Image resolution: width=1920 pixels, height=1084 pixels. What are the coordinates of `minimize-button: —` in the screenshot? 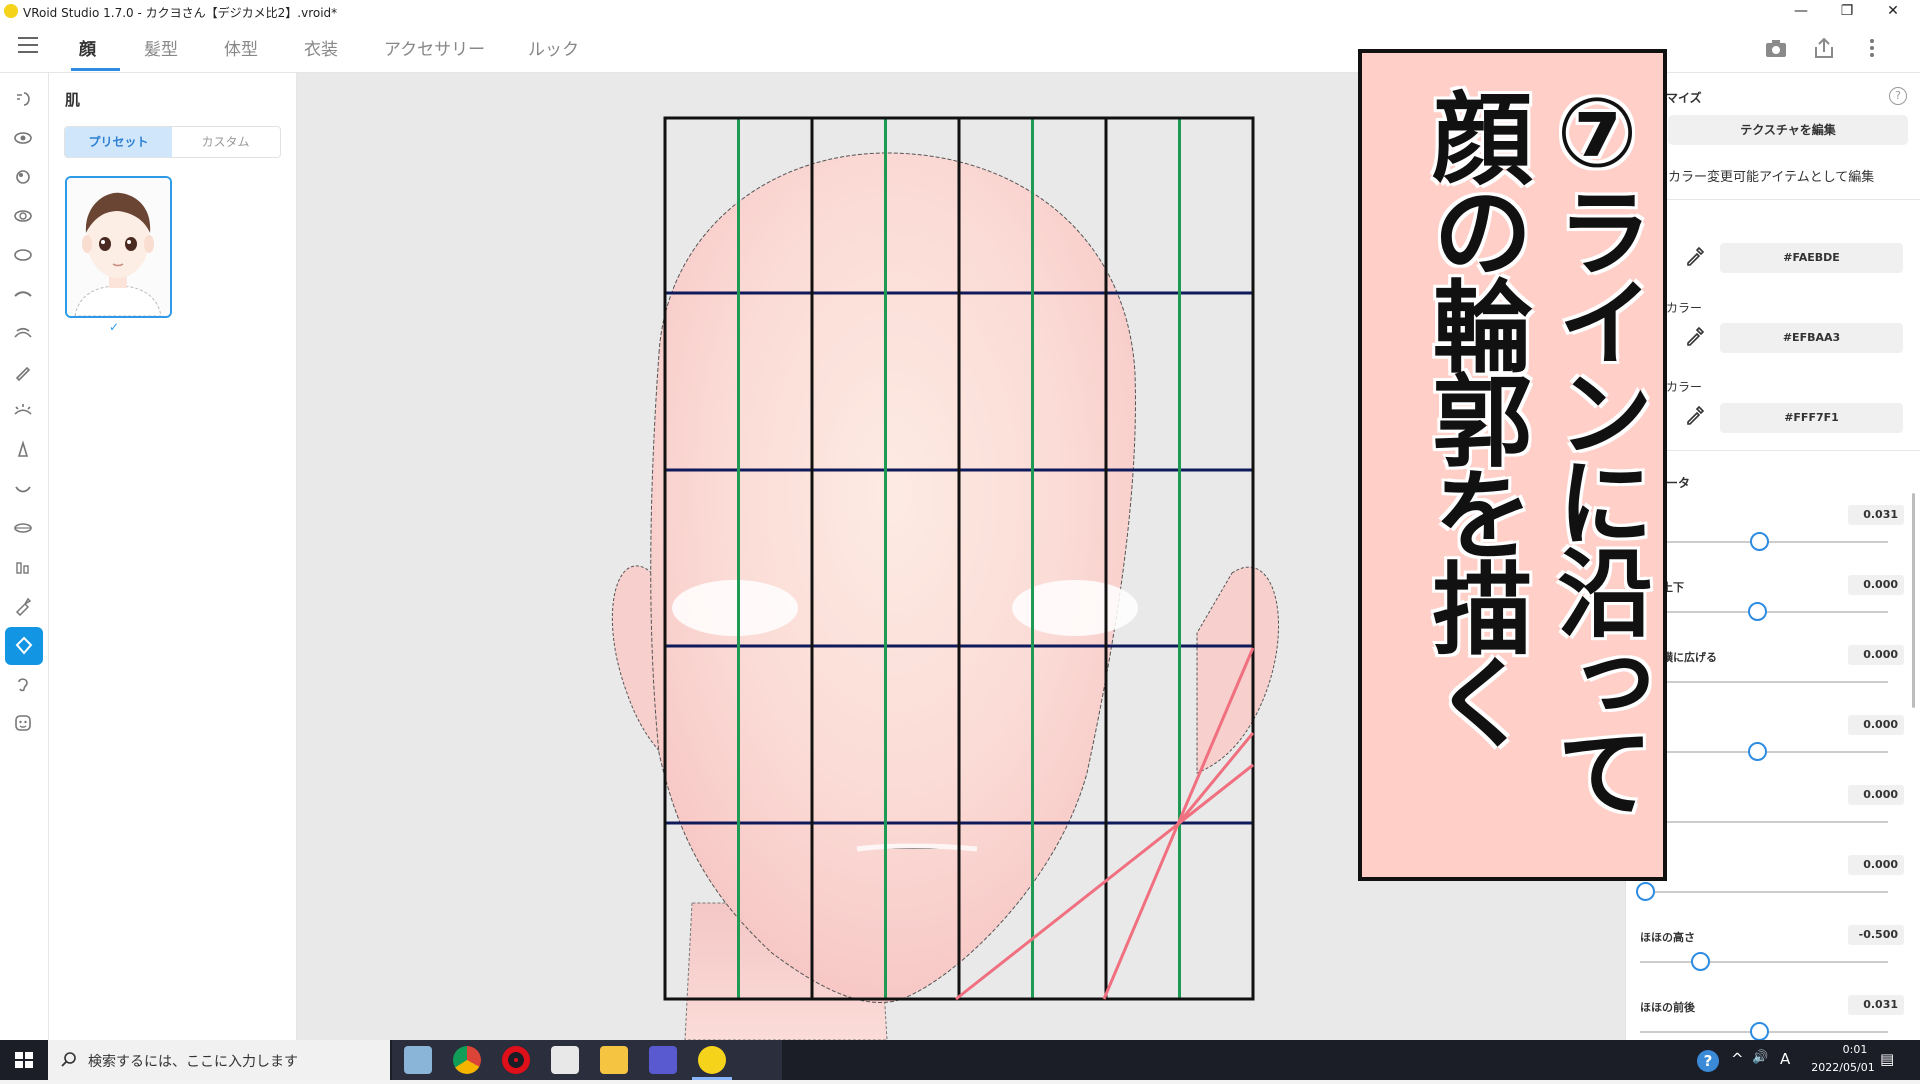 It's located at (1801, 11).